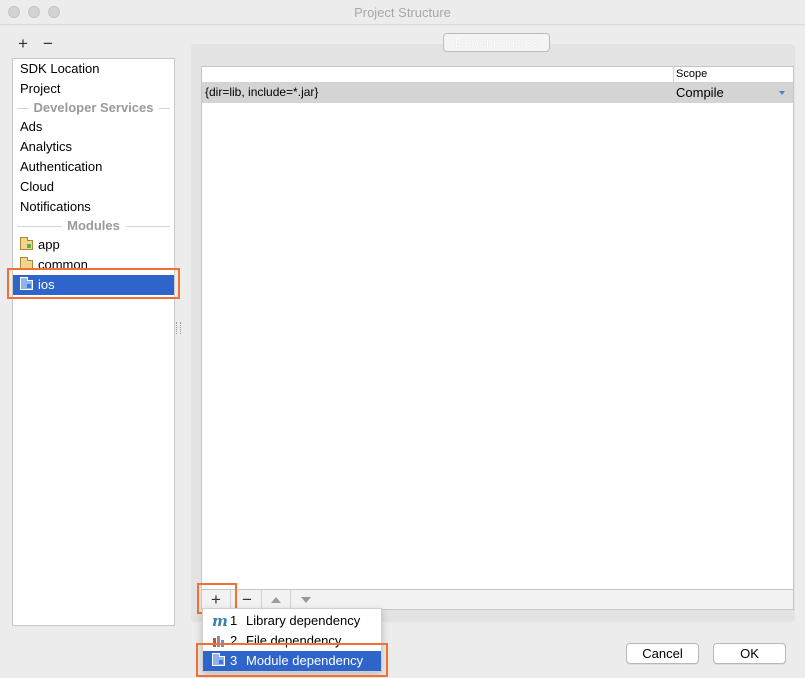 This screenshot has height=678, width=805. Describe the element at coordinates (93, 207) in the screenshot. I see `sidebar-item-notifications: Notifications` at that location.